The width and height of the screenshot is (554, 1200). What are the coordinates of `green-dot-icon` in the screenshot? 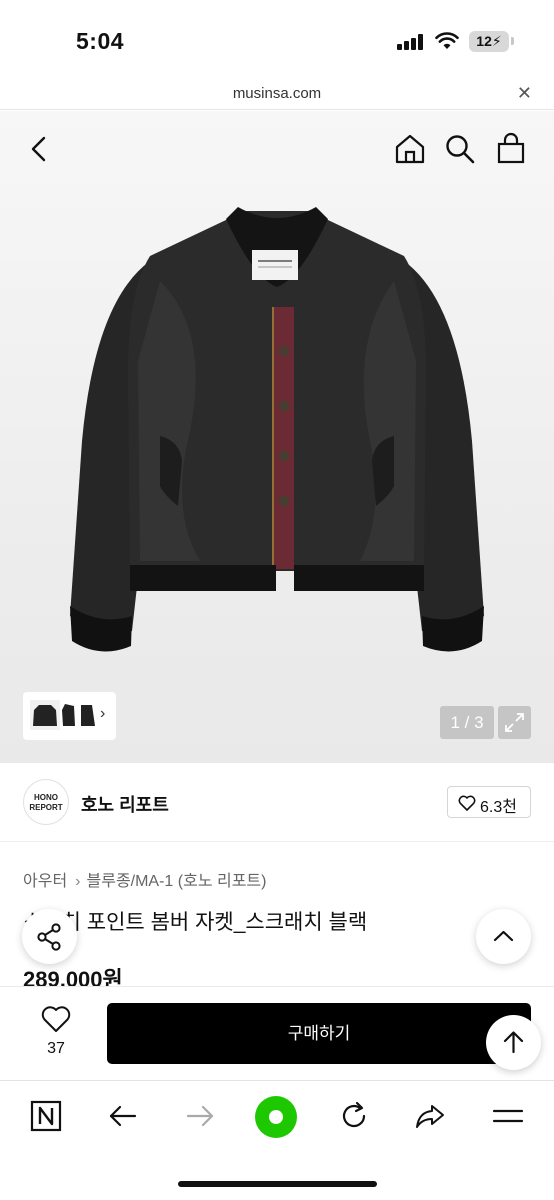 It's located at (276, 1117).